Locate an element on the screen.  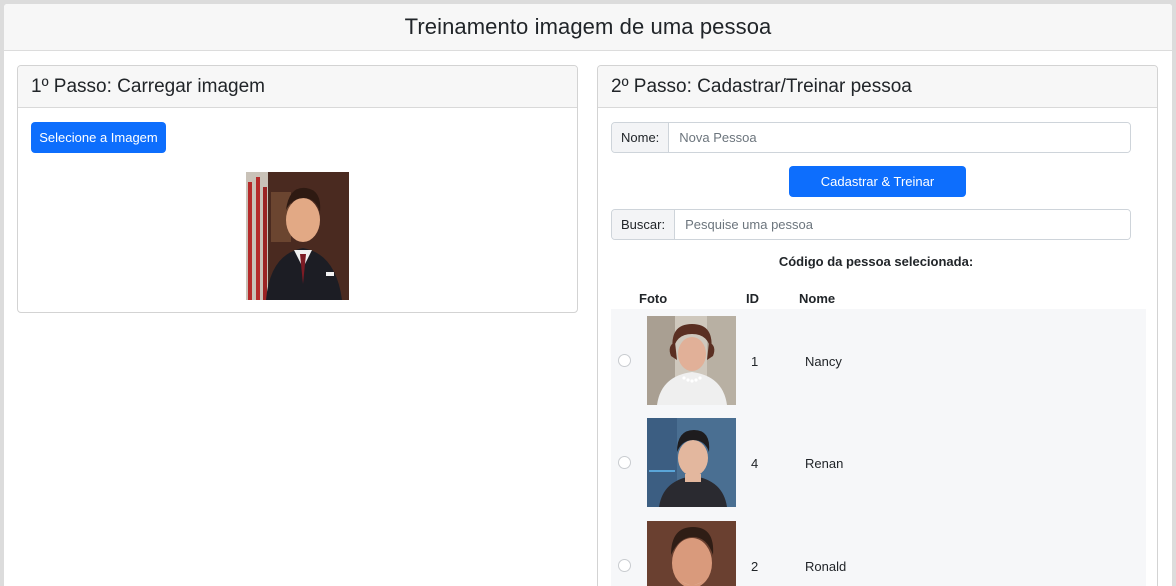
step1-title: 1º Passo: Carregar imagem is located at coordinates (148, 86).